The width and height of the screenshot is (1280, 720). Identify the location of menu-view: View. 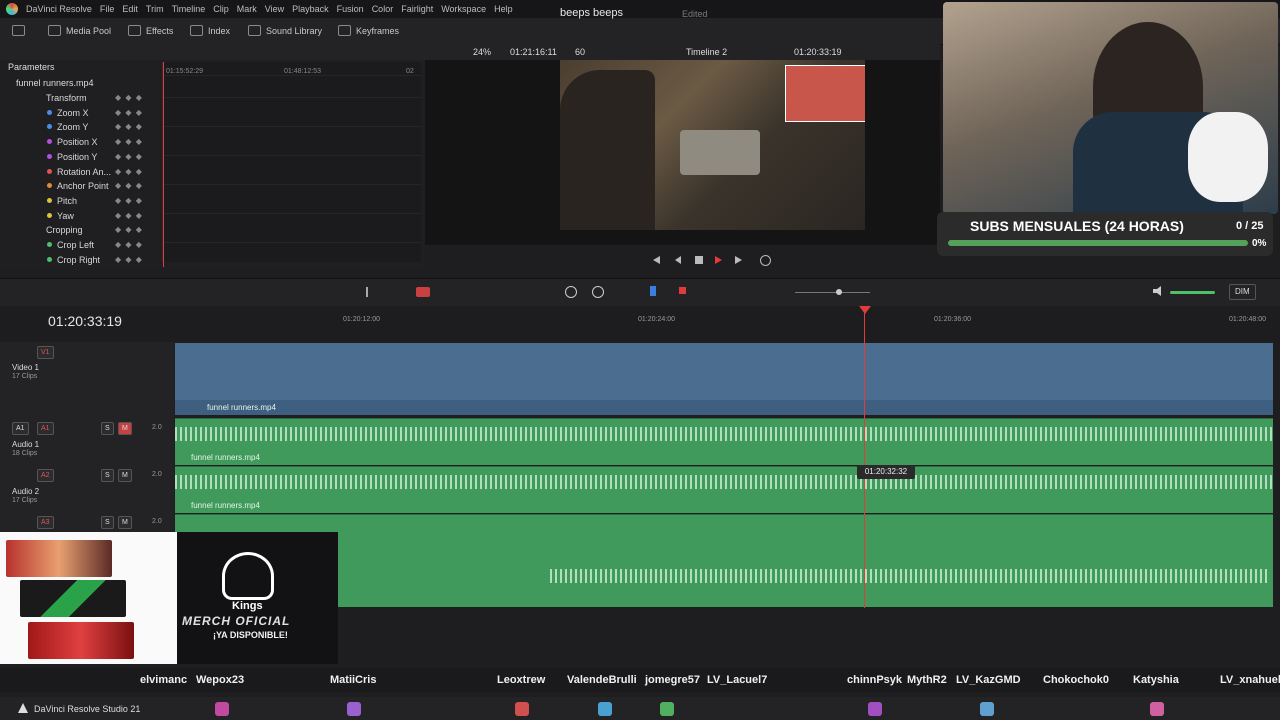
(274, 9).